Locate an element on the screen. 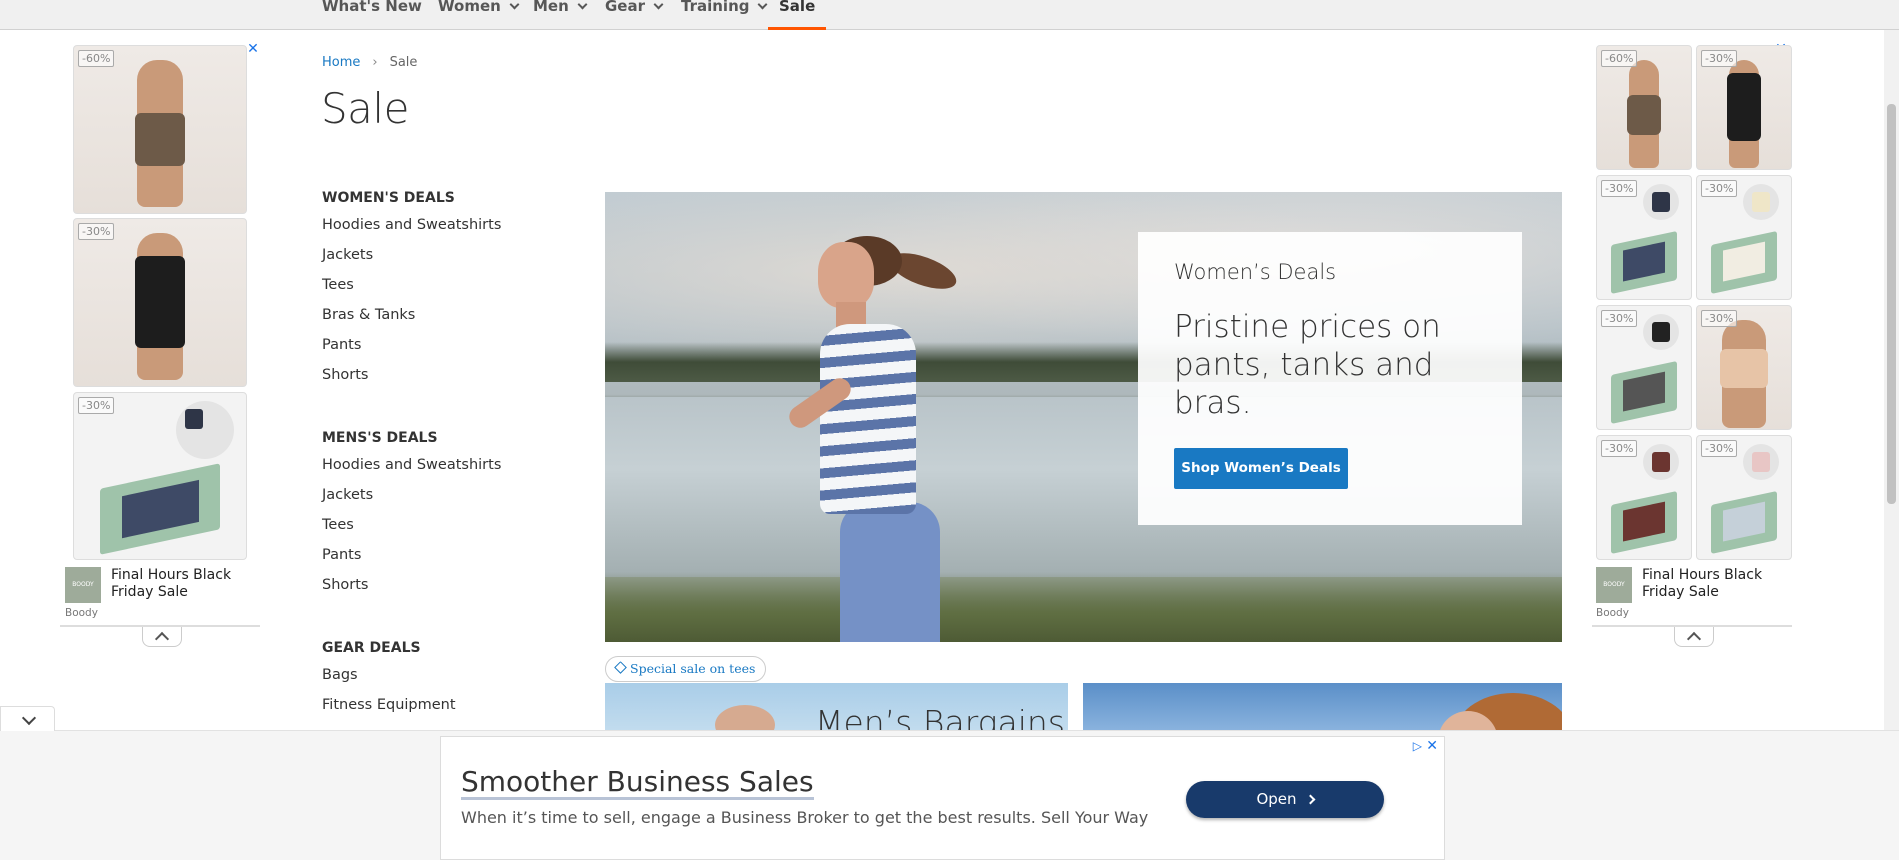 The image size is (1899, 860). runner-legs is located at coordinates (890, 572).